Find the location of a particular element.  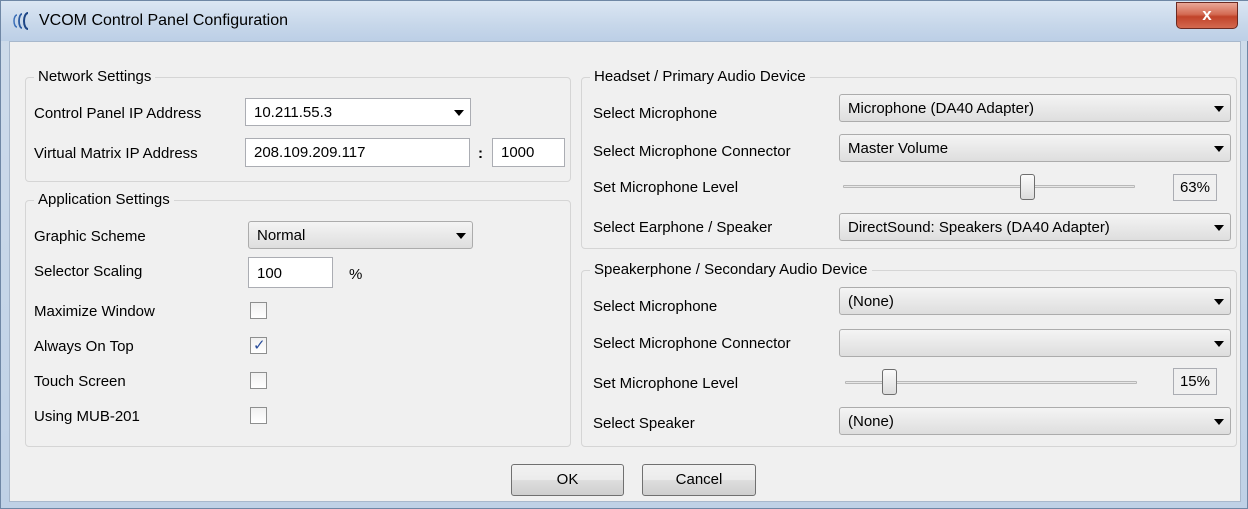

maximize-window-label: Maximize Window is located at coordinates (94, 311).